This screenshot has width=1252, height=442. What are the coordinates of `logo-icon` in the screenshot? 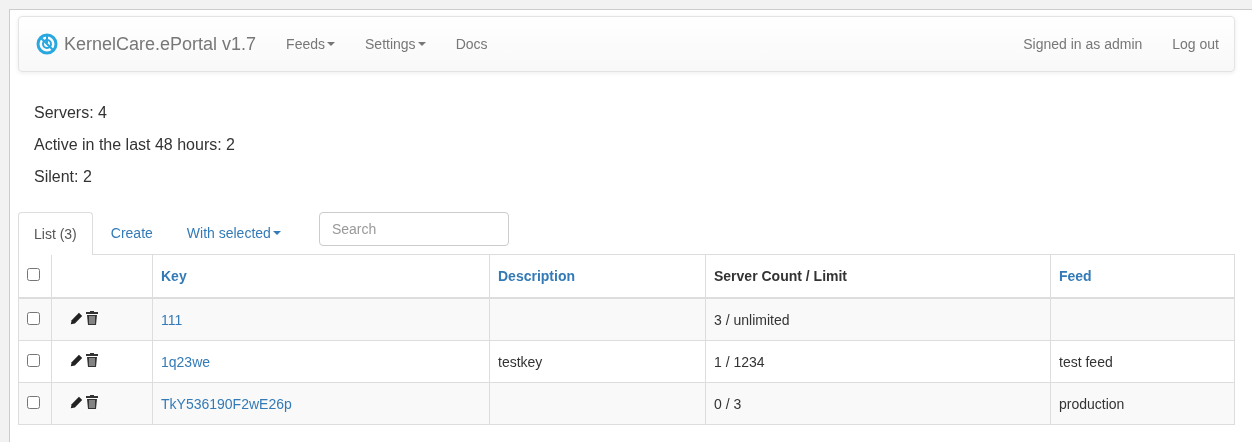 It's located at (47, 44).